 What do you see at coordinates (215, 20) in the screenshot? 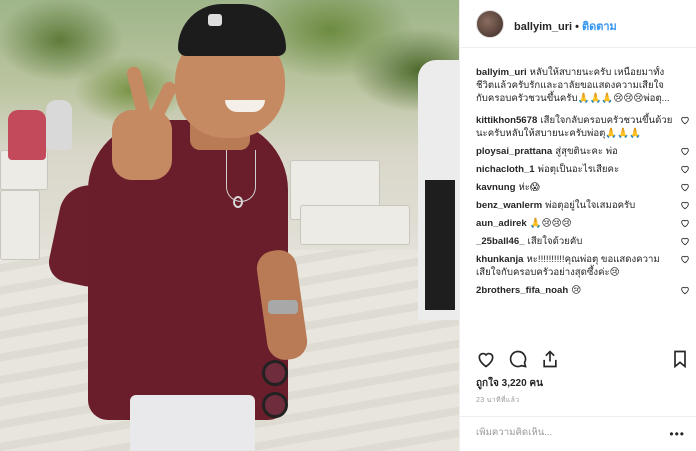
I see `cap-logo` at bounding box center [215, 20].